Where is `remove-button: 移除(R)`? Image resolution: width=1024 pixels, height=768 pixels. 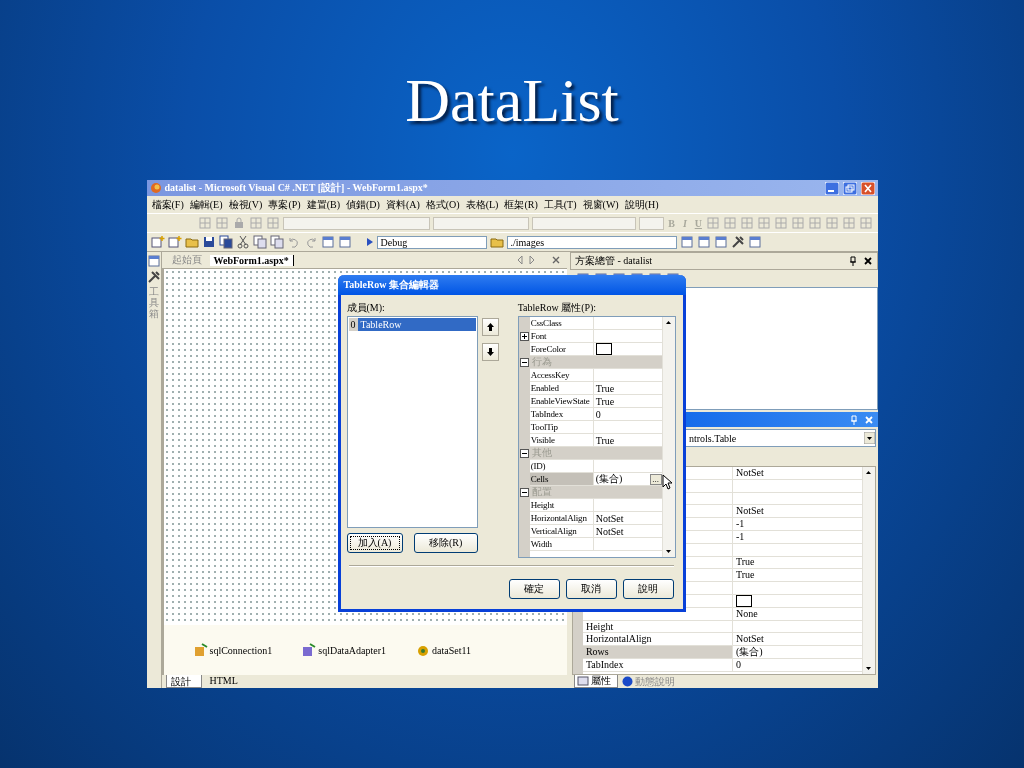
remove-button: 移除(R) is located at coordinates (445, 543).